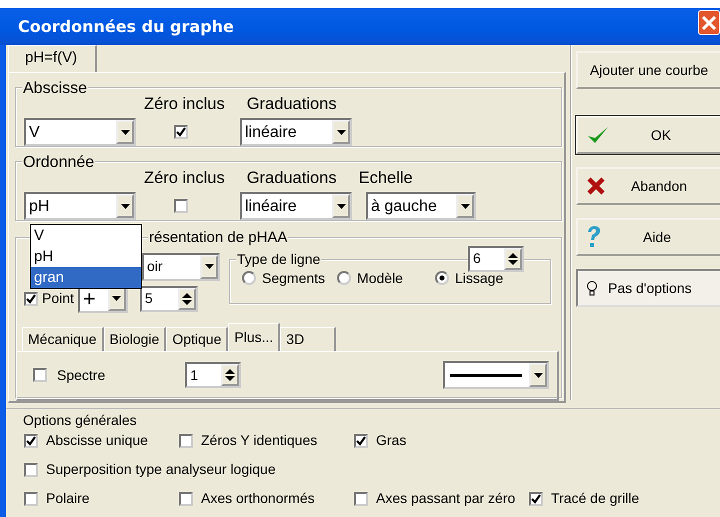  What do you see at coordinates (648, 288) in the screenshot?
I see `button: Pas d'options` at bounding box center [648, 288].